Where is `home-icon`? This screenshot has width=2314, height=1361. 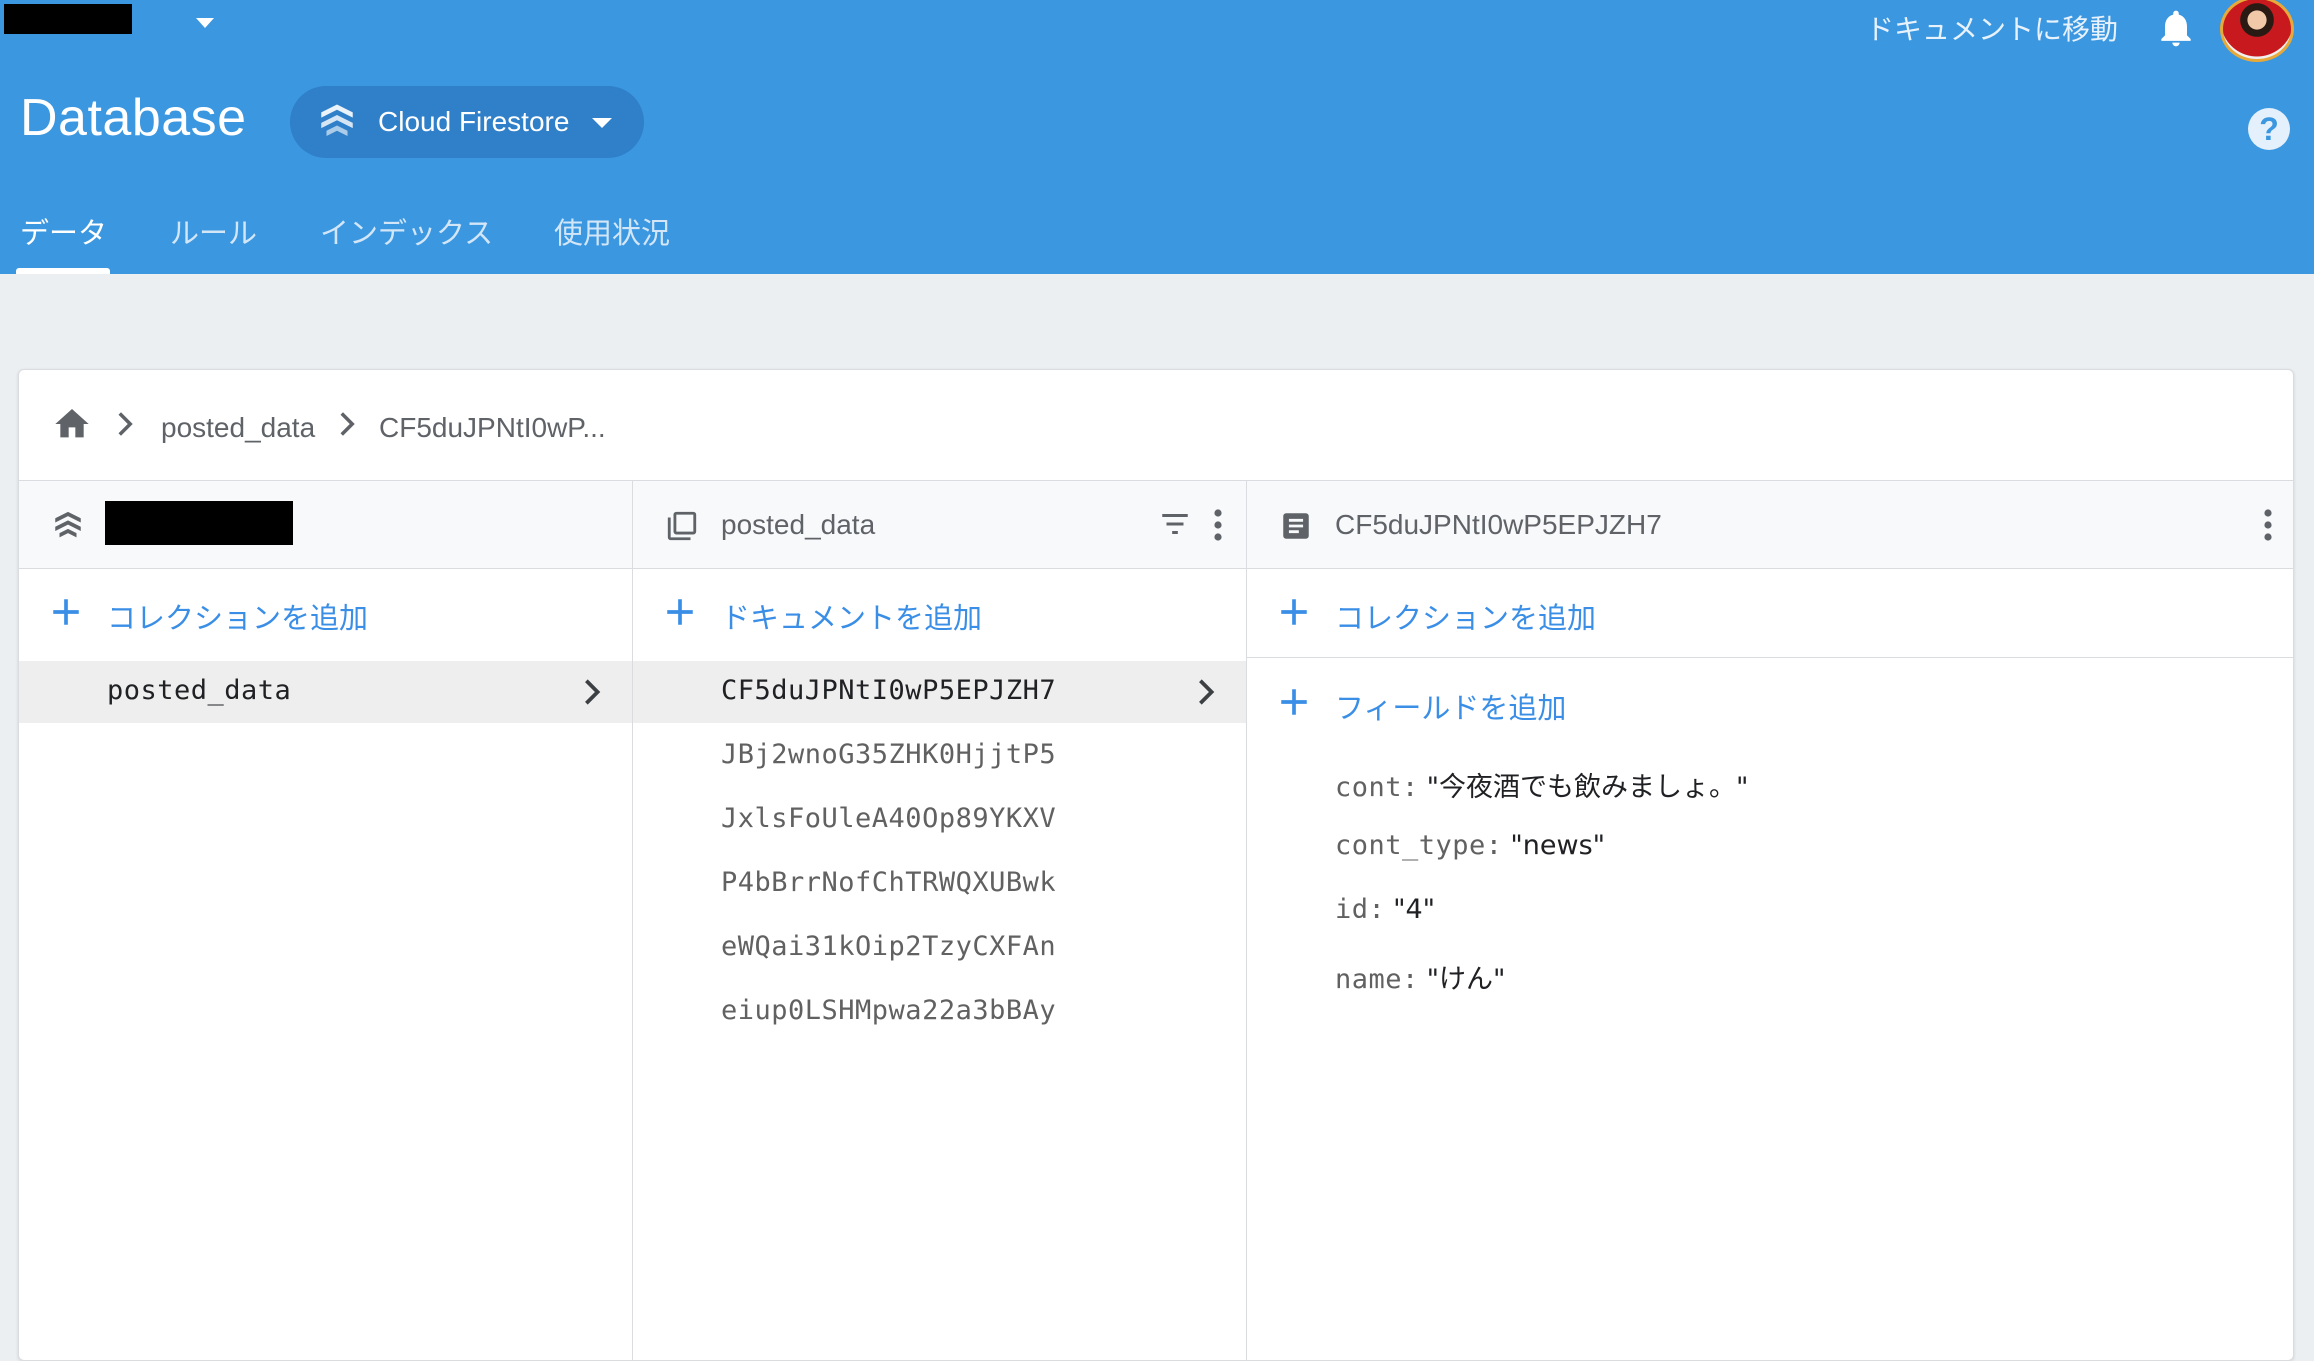 home-icon is located at coordinates (72, 424).